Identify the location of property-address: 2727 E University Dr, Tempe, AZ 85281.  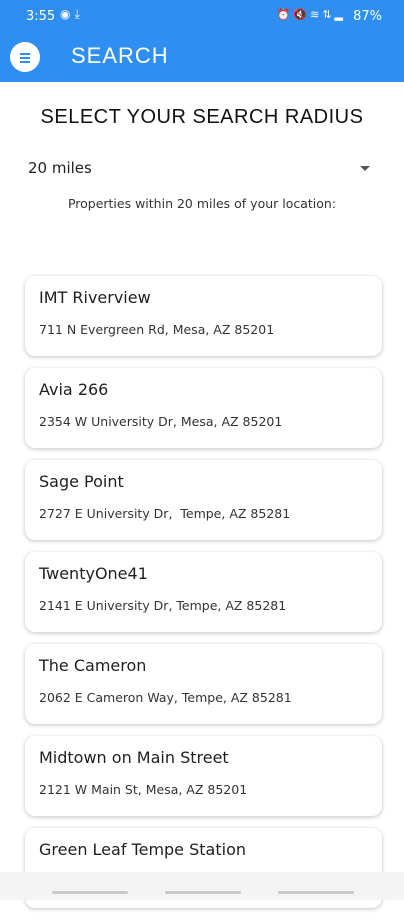
(165, 513).